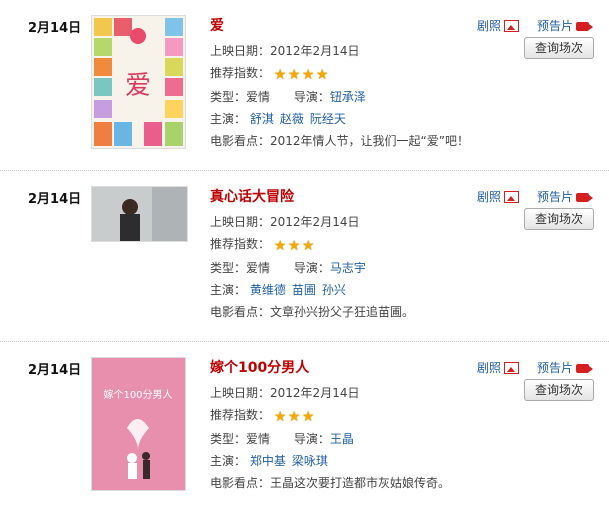 This screenshot has height=512, width=609. I want to click on movie-poster: 嫁个100分男人, so click(138, 424).